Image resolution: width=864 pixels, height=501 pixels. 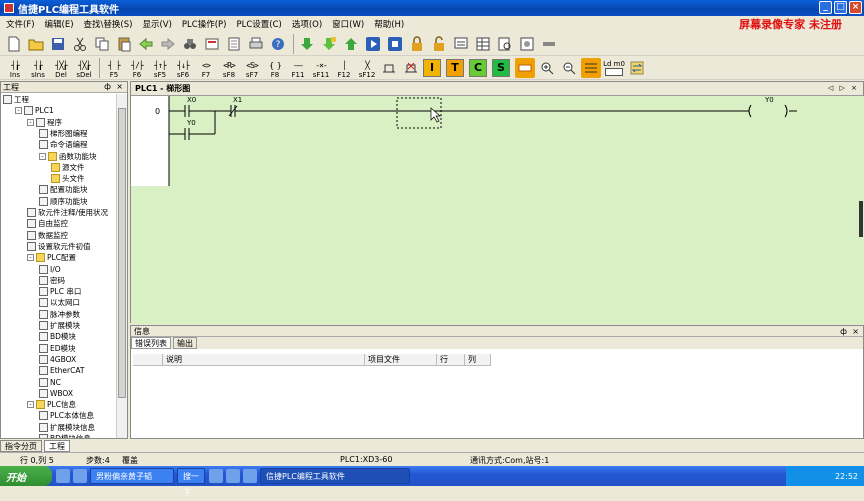 I want to click on tree-item-pulse: 脉冲参数, so click(x=59, y=314).